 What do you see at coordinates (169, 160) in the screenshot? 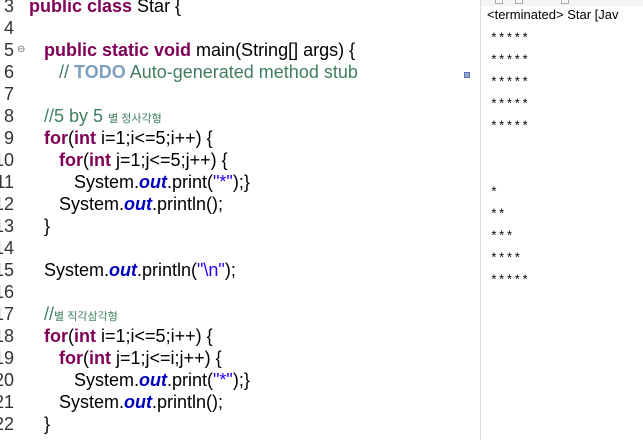
I see `code-token: j=1;j<=5;j++) {` at bounding box center [169, 160].